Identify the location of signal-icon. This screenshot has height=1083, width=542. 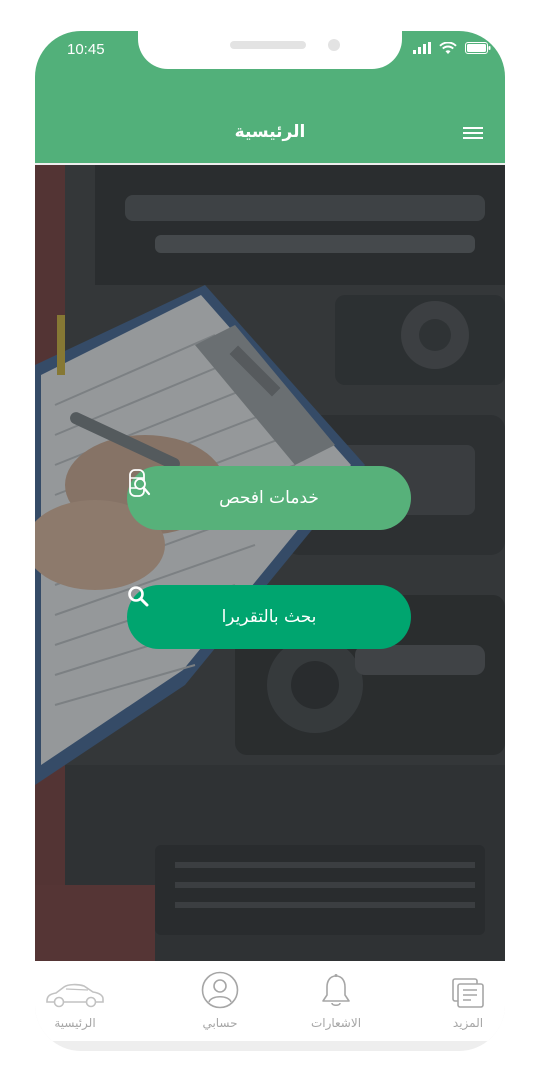
(422, 48).